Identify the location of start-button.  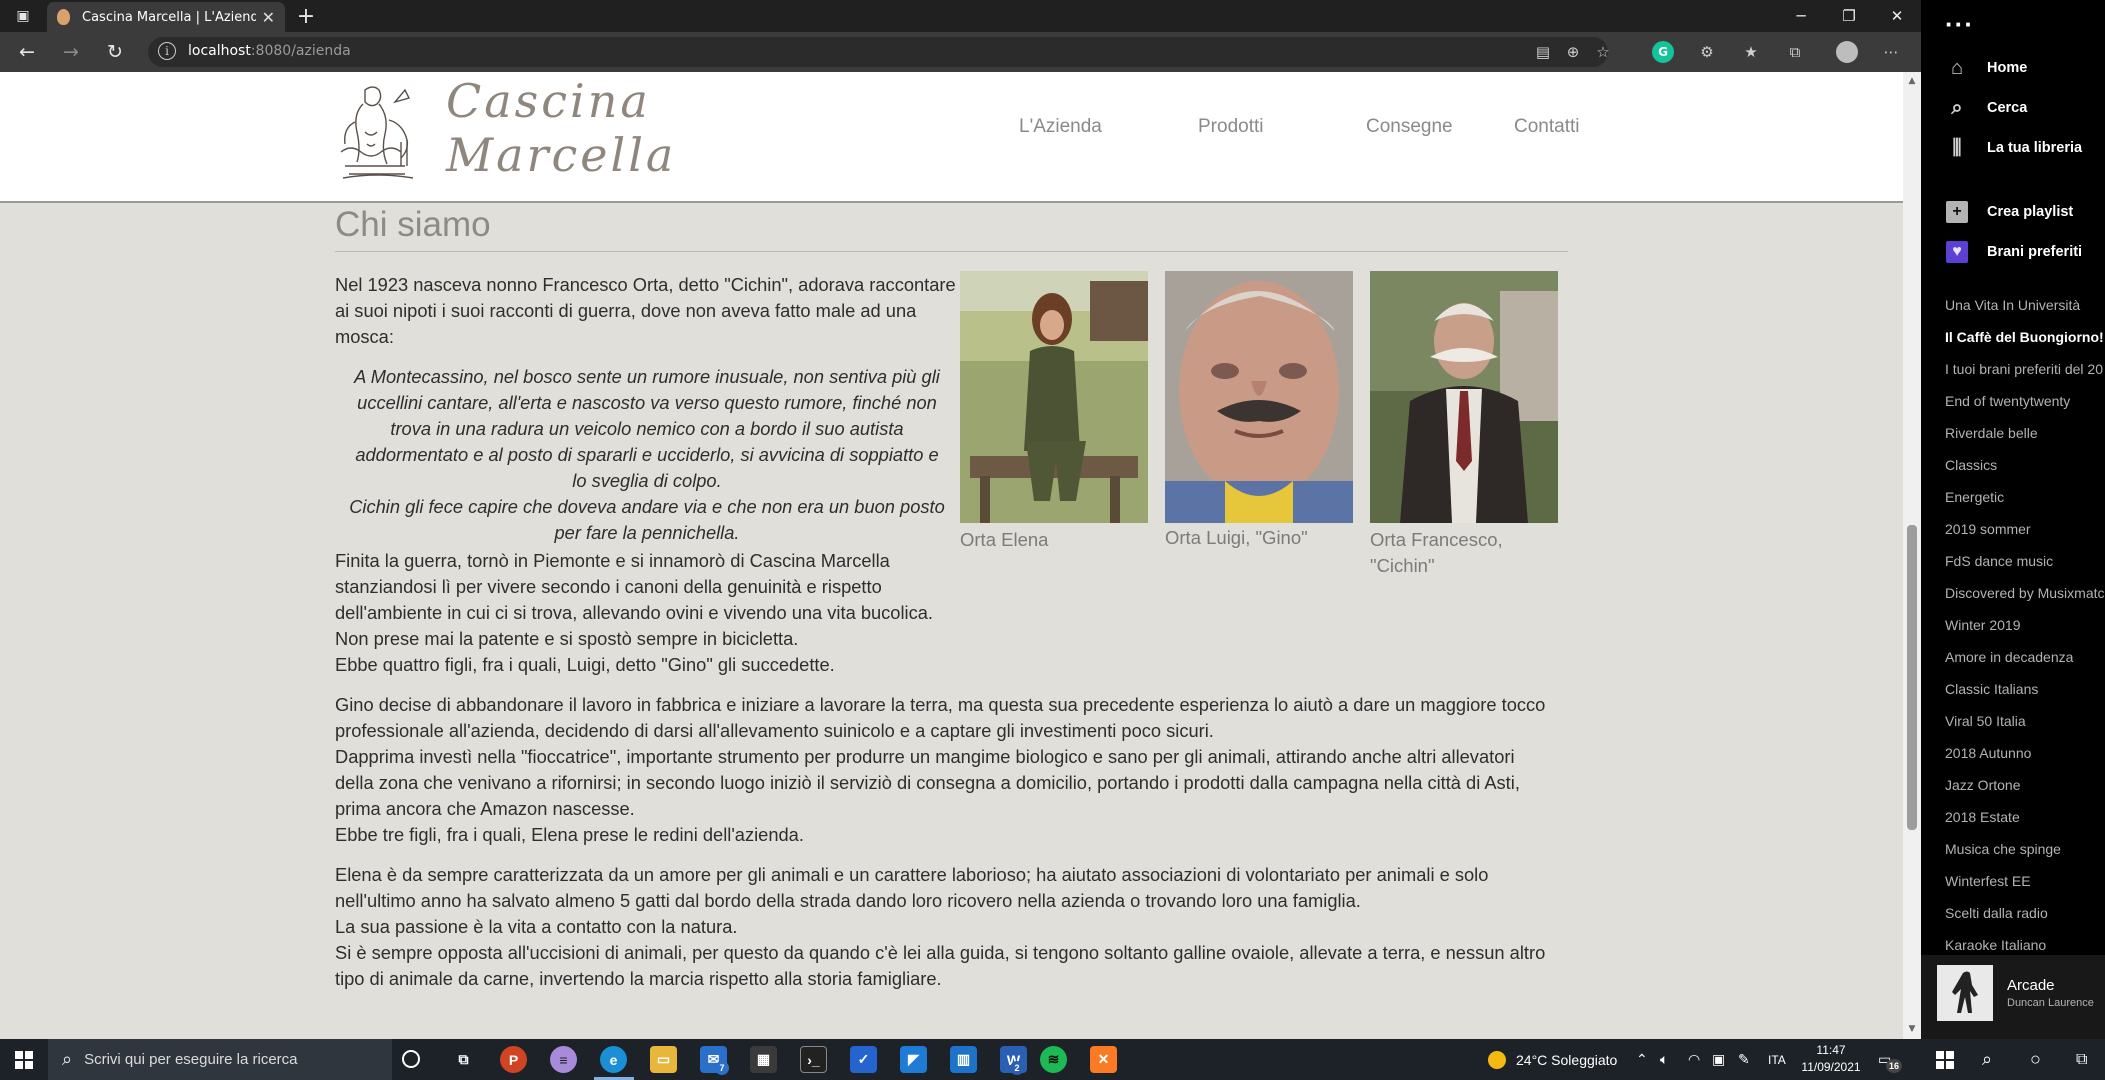
(24, 1059).